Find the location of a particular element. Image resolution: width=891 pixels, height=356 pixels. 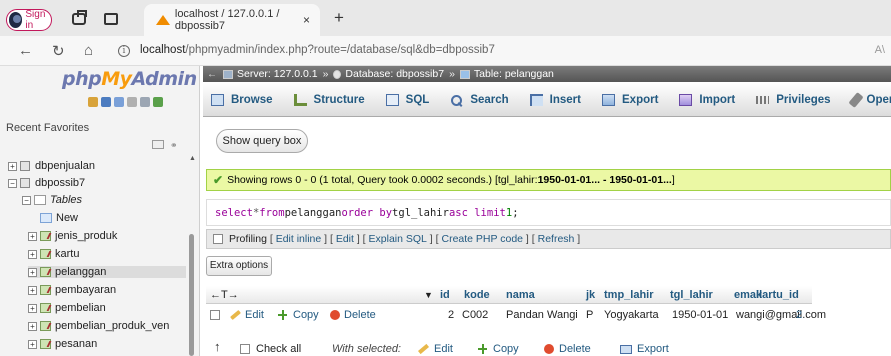

explain-sql-link: Explain SQL is located at coordinates (398, 239).